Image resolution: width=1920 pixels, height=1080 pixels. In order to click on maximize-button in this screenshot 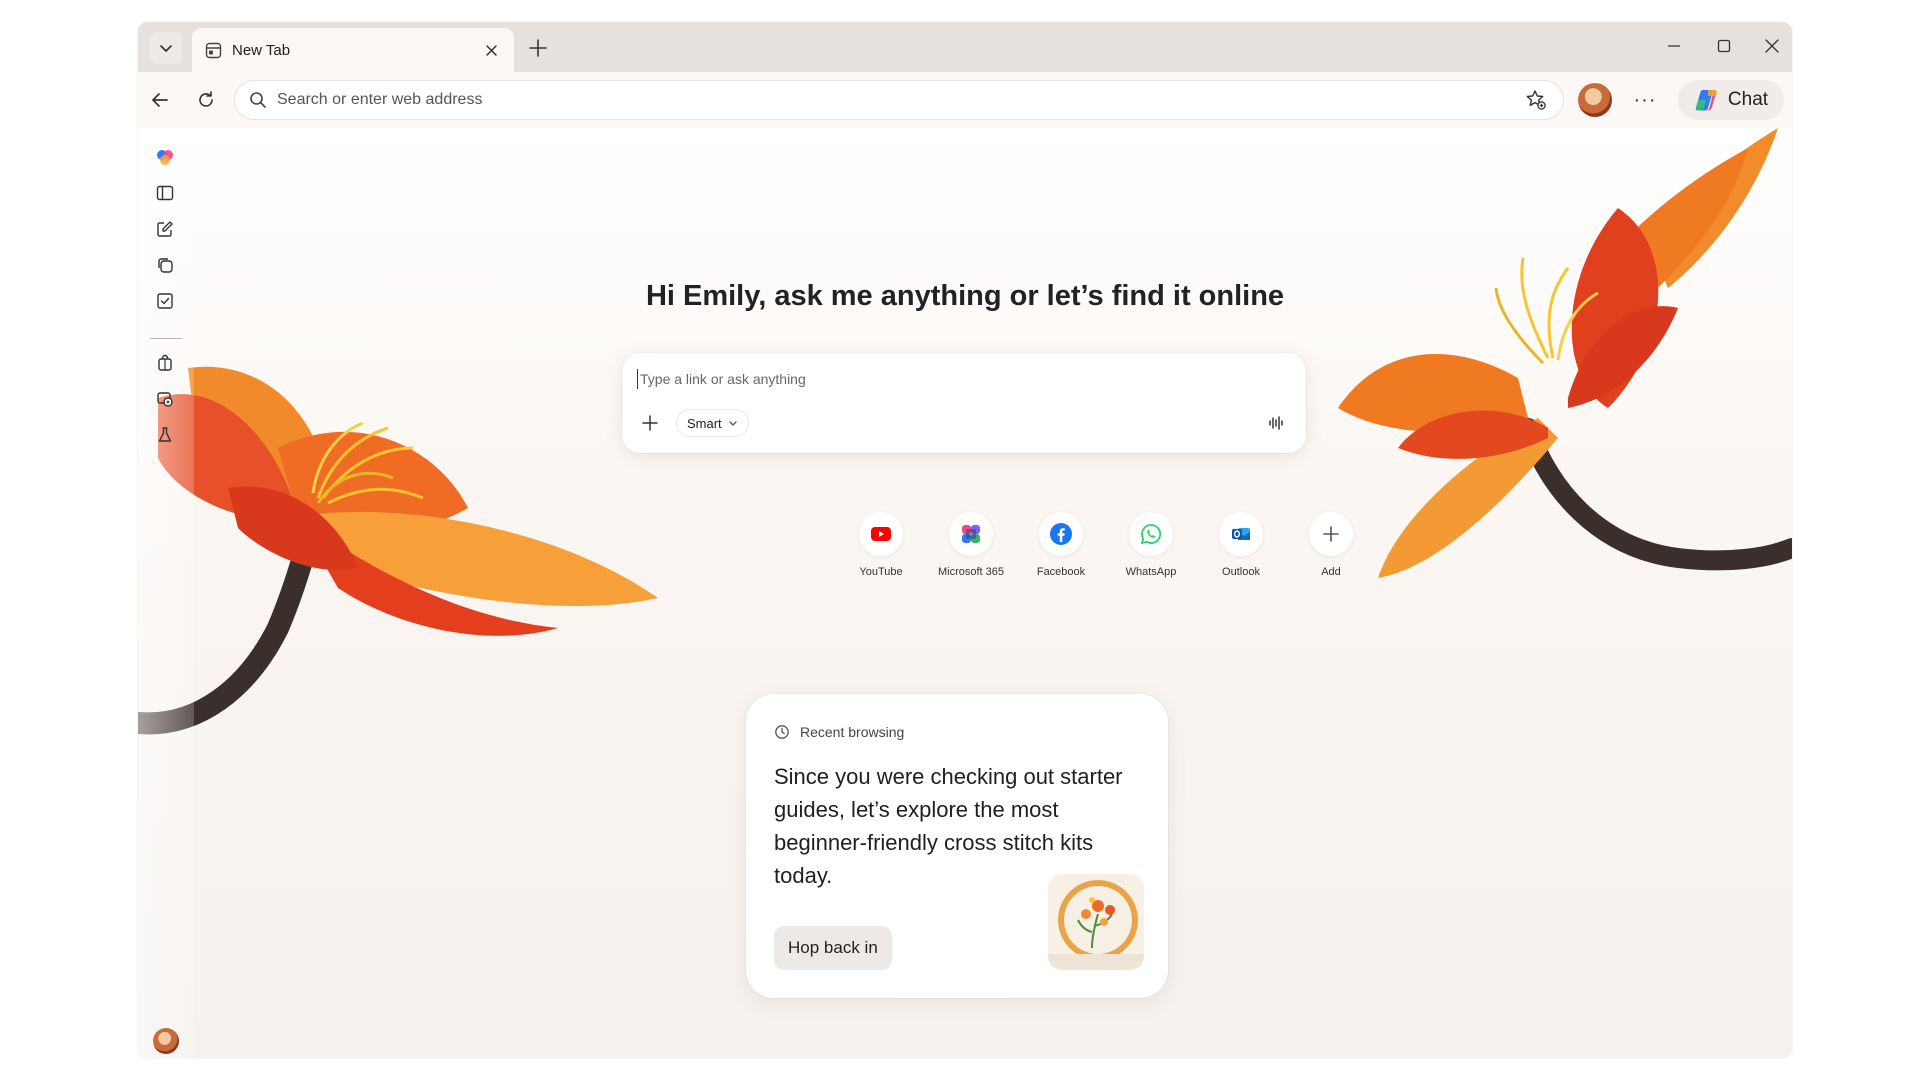, I will do `click(1724, 46)`.